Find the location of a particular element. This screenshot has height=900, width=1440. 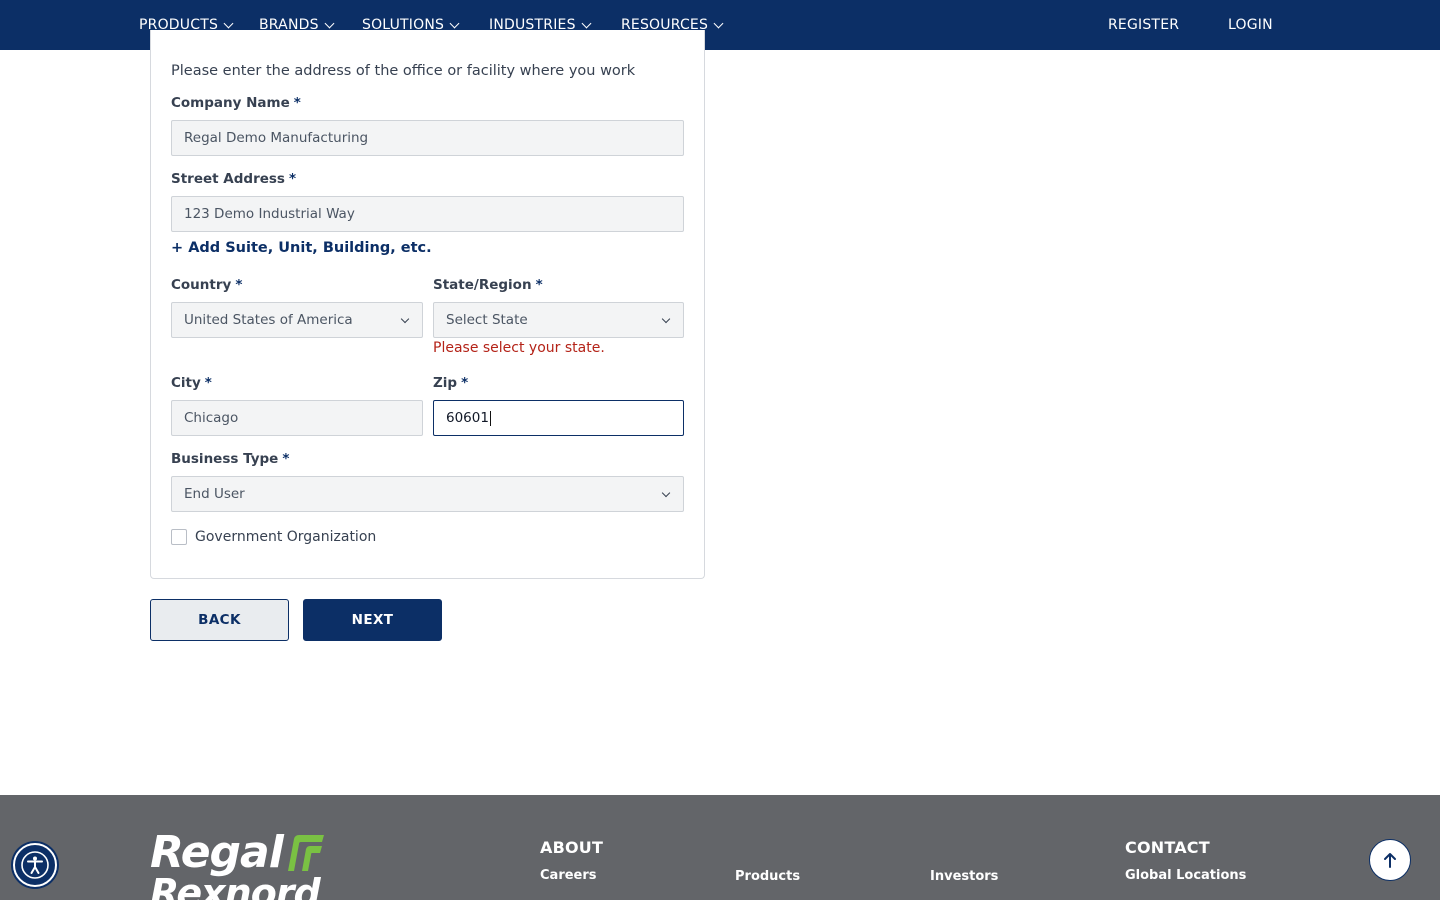

business-type-label-text: Business Type is located at coordinates (225, 459).